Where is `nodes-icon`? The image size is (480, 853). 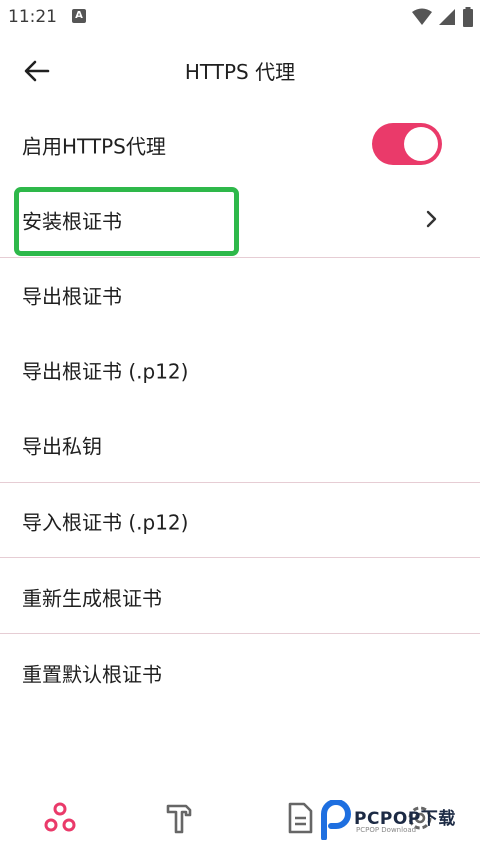 nodes-icon is located at coordinates (60, 818).